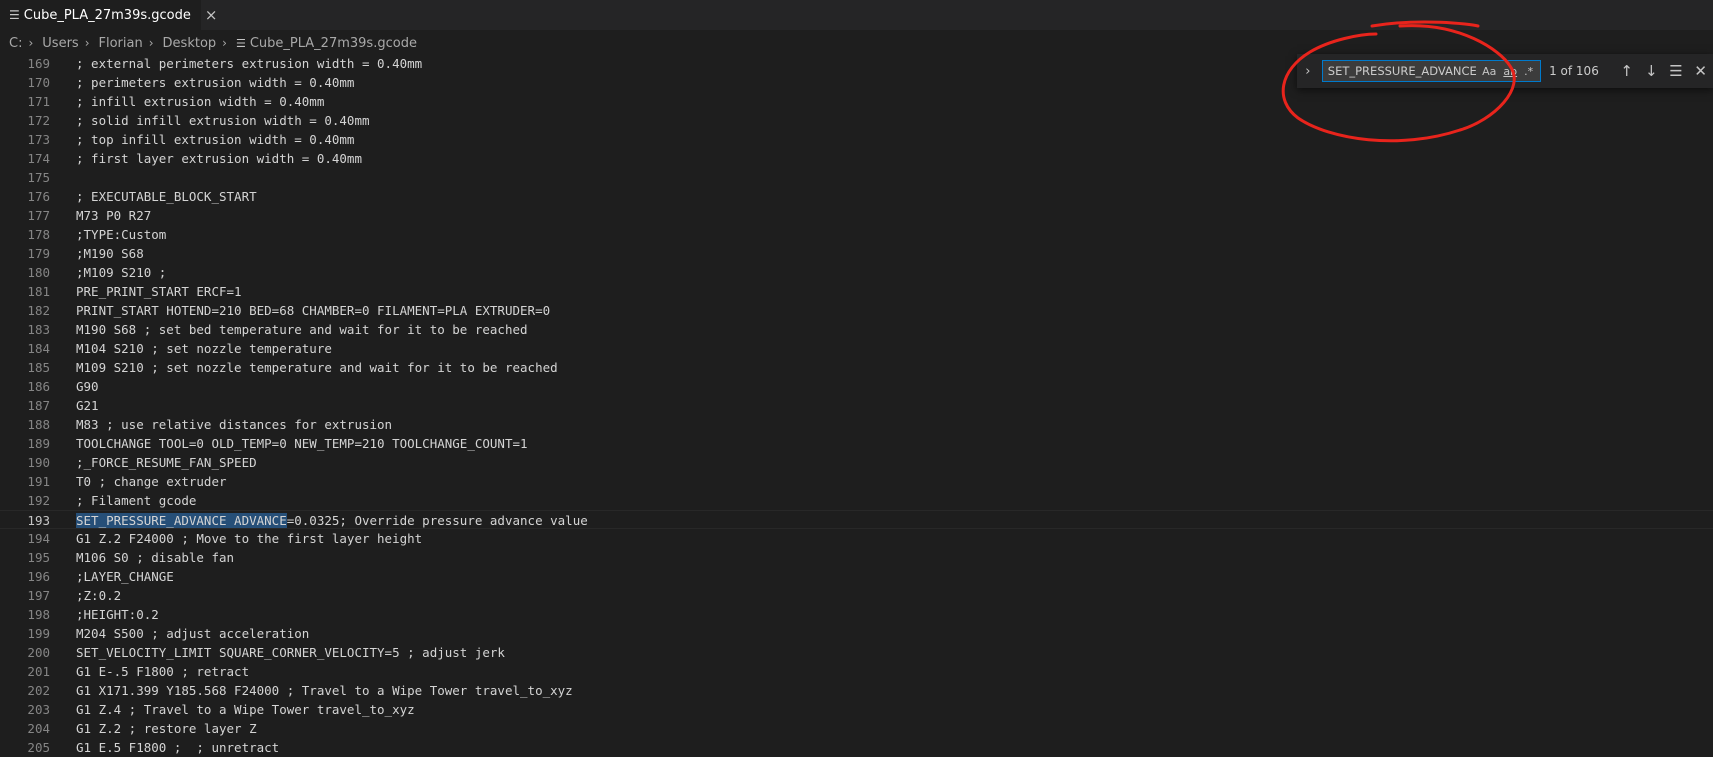  I want to click on line-number: 202, so click(38, 690).